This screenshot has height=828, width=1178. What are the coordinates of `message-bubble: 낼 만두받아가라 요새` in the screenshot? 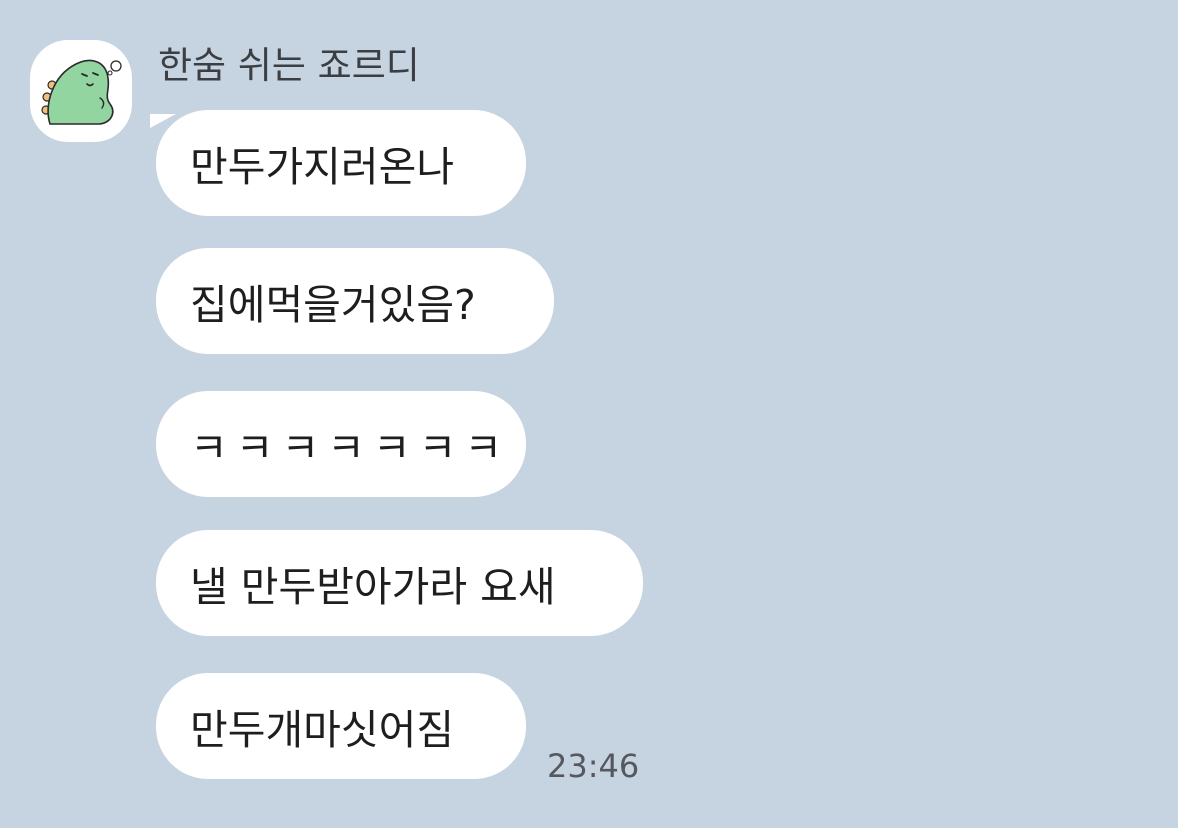 It's located at (399, 583).